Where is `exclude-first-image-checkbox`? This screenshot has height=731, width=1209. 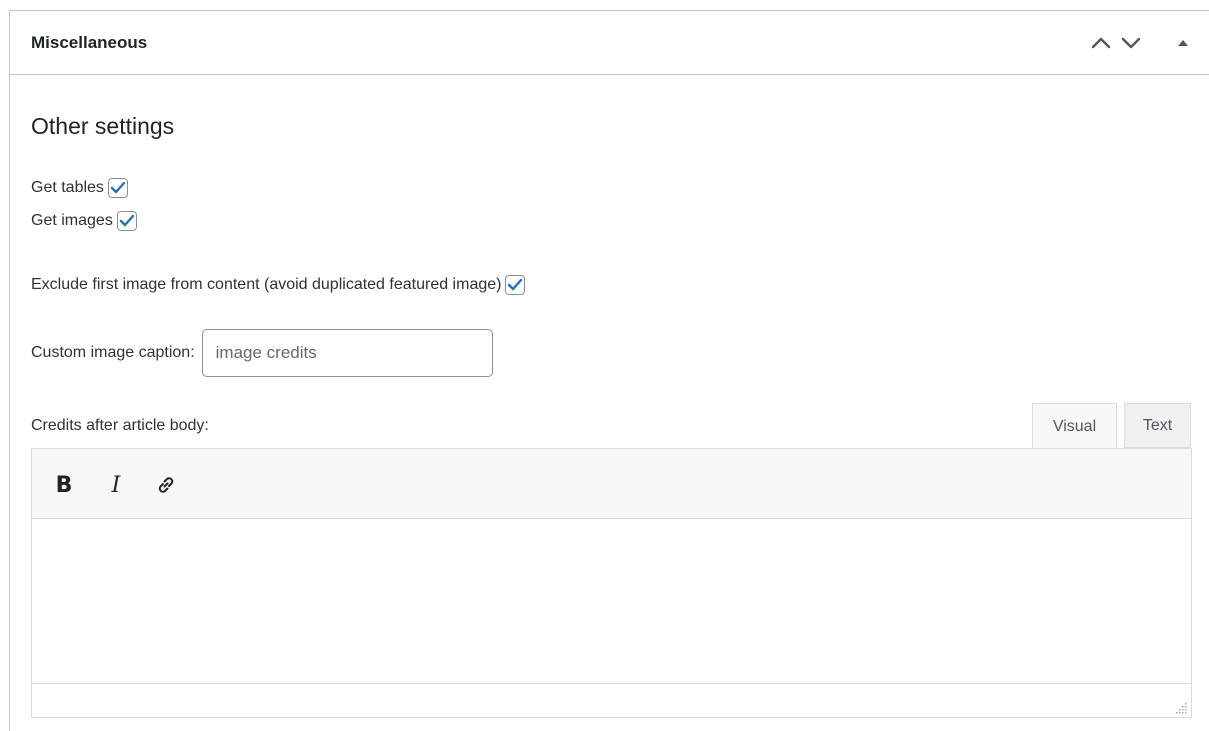
exclude-first-image-checkbox is located at coordinates (515, 285).